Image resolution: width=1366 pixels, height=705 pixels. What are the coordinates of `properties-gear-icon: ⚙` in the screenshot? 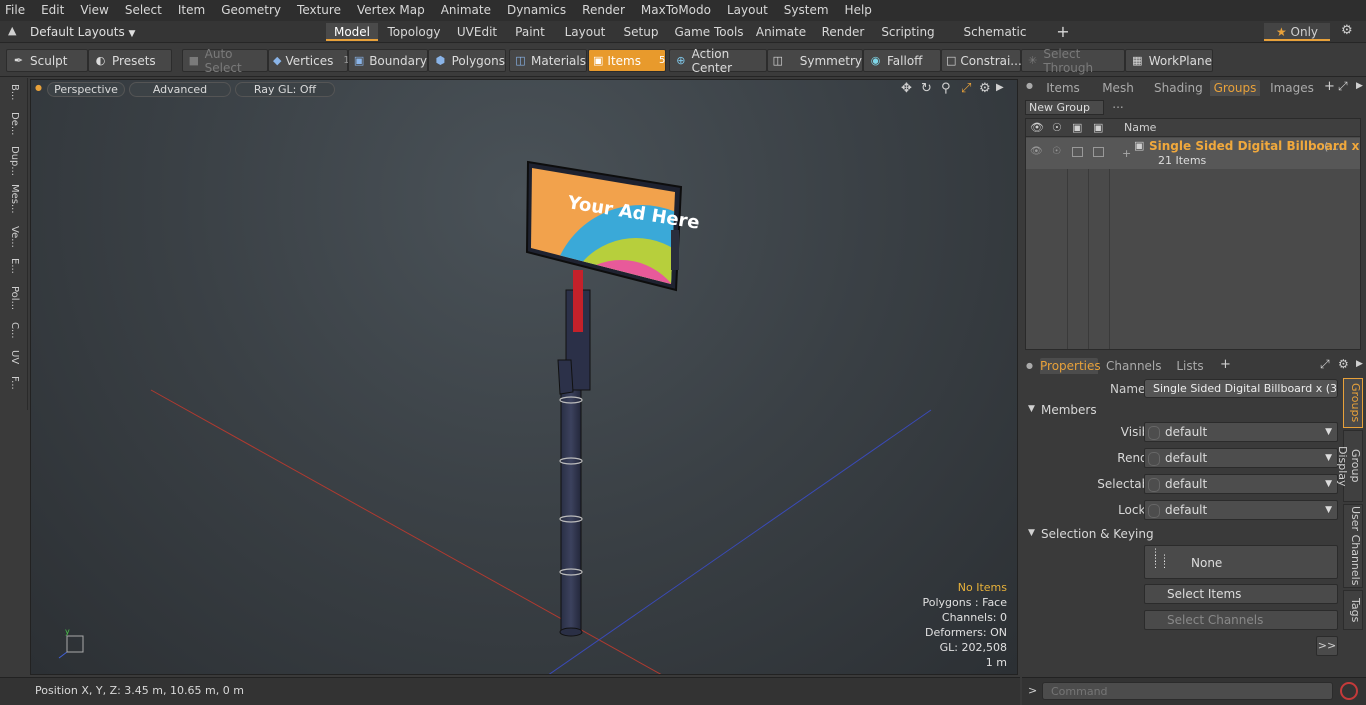 It's located at (1343, 364).